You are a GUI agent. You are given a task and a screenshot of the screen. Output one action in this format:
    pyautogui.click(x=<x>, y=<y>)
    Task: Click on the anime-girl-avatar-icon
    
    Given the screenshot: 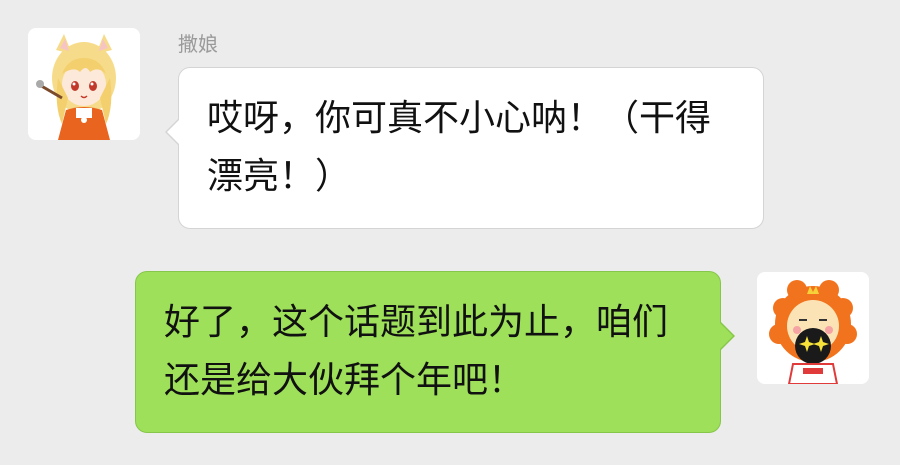 What is the action you would take?
    pyautogui.click(x=84, y=84)
    